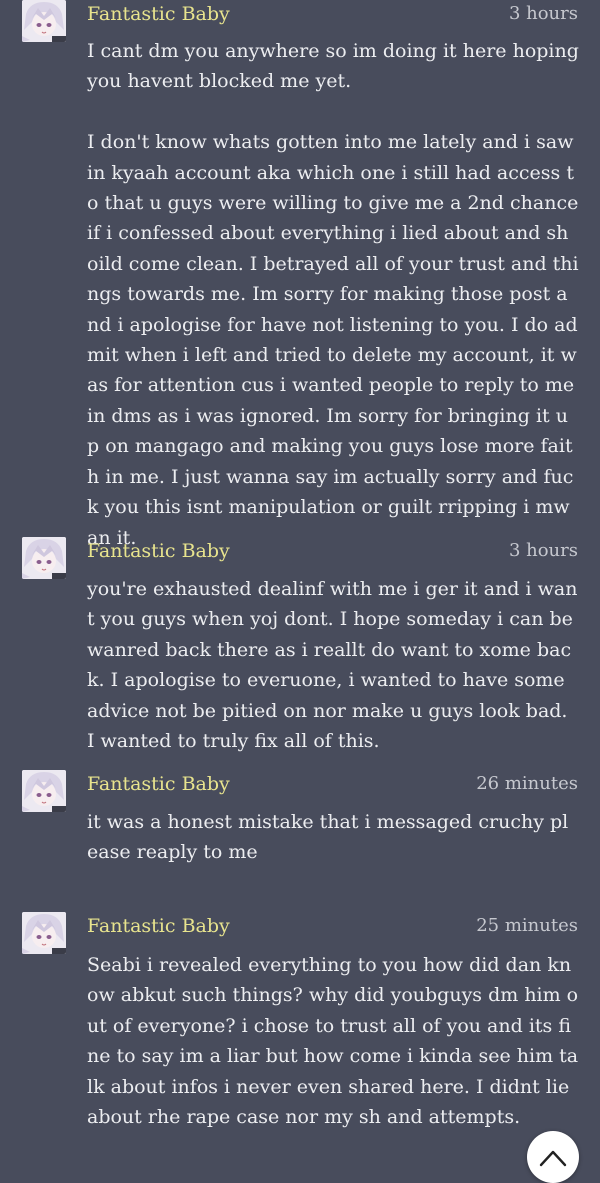 This screenshot has width=600, height=1183. Describe the element at coordinates (527, 783) in the screenshot. I see `timestamp: 26 minutes` at that location.